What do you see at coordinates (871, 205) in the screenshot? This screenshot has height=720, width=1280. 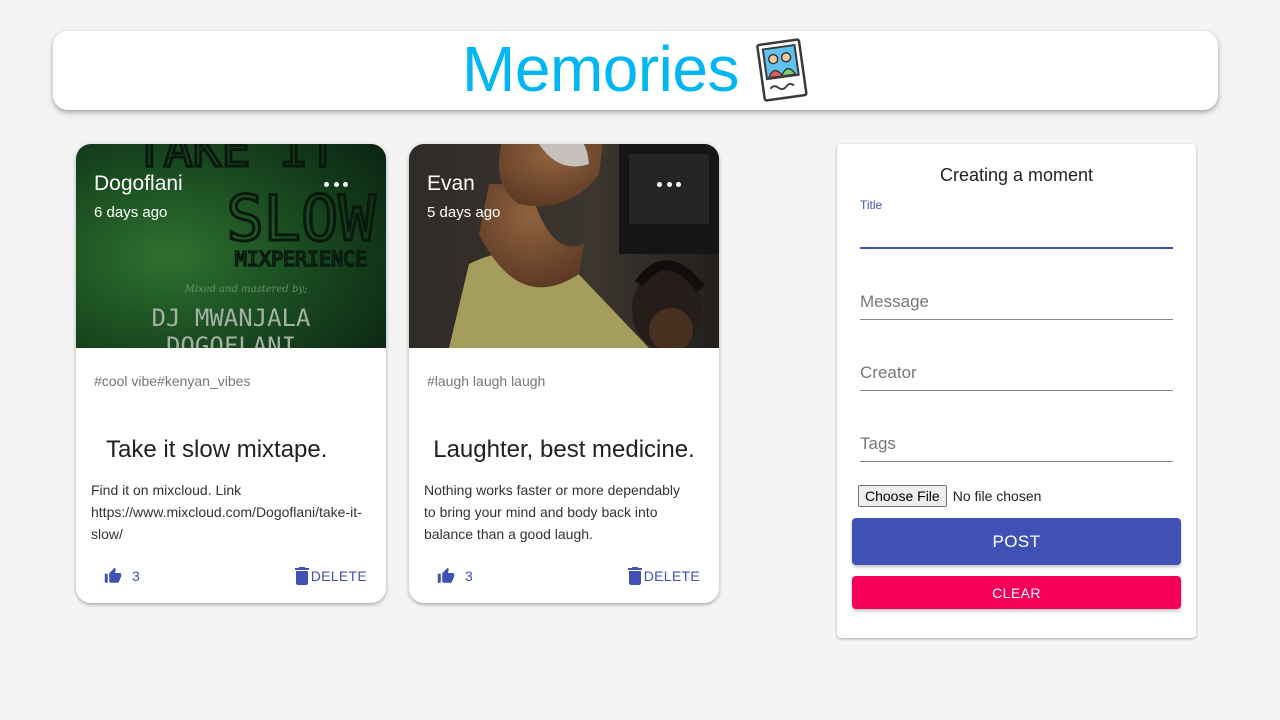 I see `title-label: Title` at bounding box center [871, 205].